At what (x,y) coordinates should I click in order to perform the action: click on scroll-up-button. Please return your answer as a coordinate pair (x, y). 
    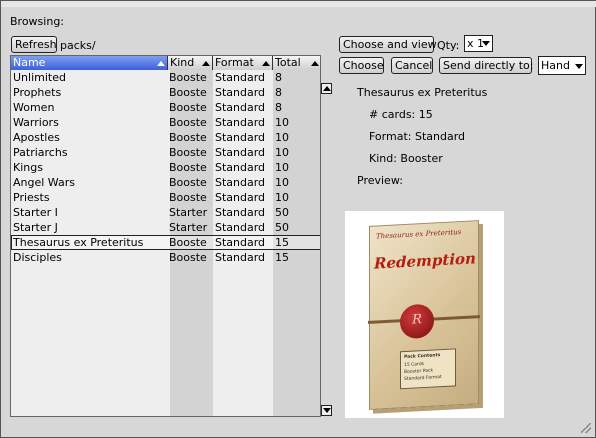
    Looking at the image, I should click on (326, 88).